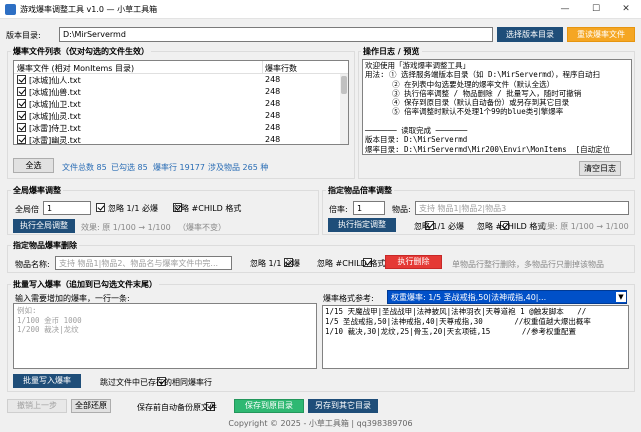 This screenshot has height=432, width=641. What do you see at coordinates (530, 34) in the screenshot?
I see `select-dir-button: 选择版本目录` at bounding box center [530, 34].